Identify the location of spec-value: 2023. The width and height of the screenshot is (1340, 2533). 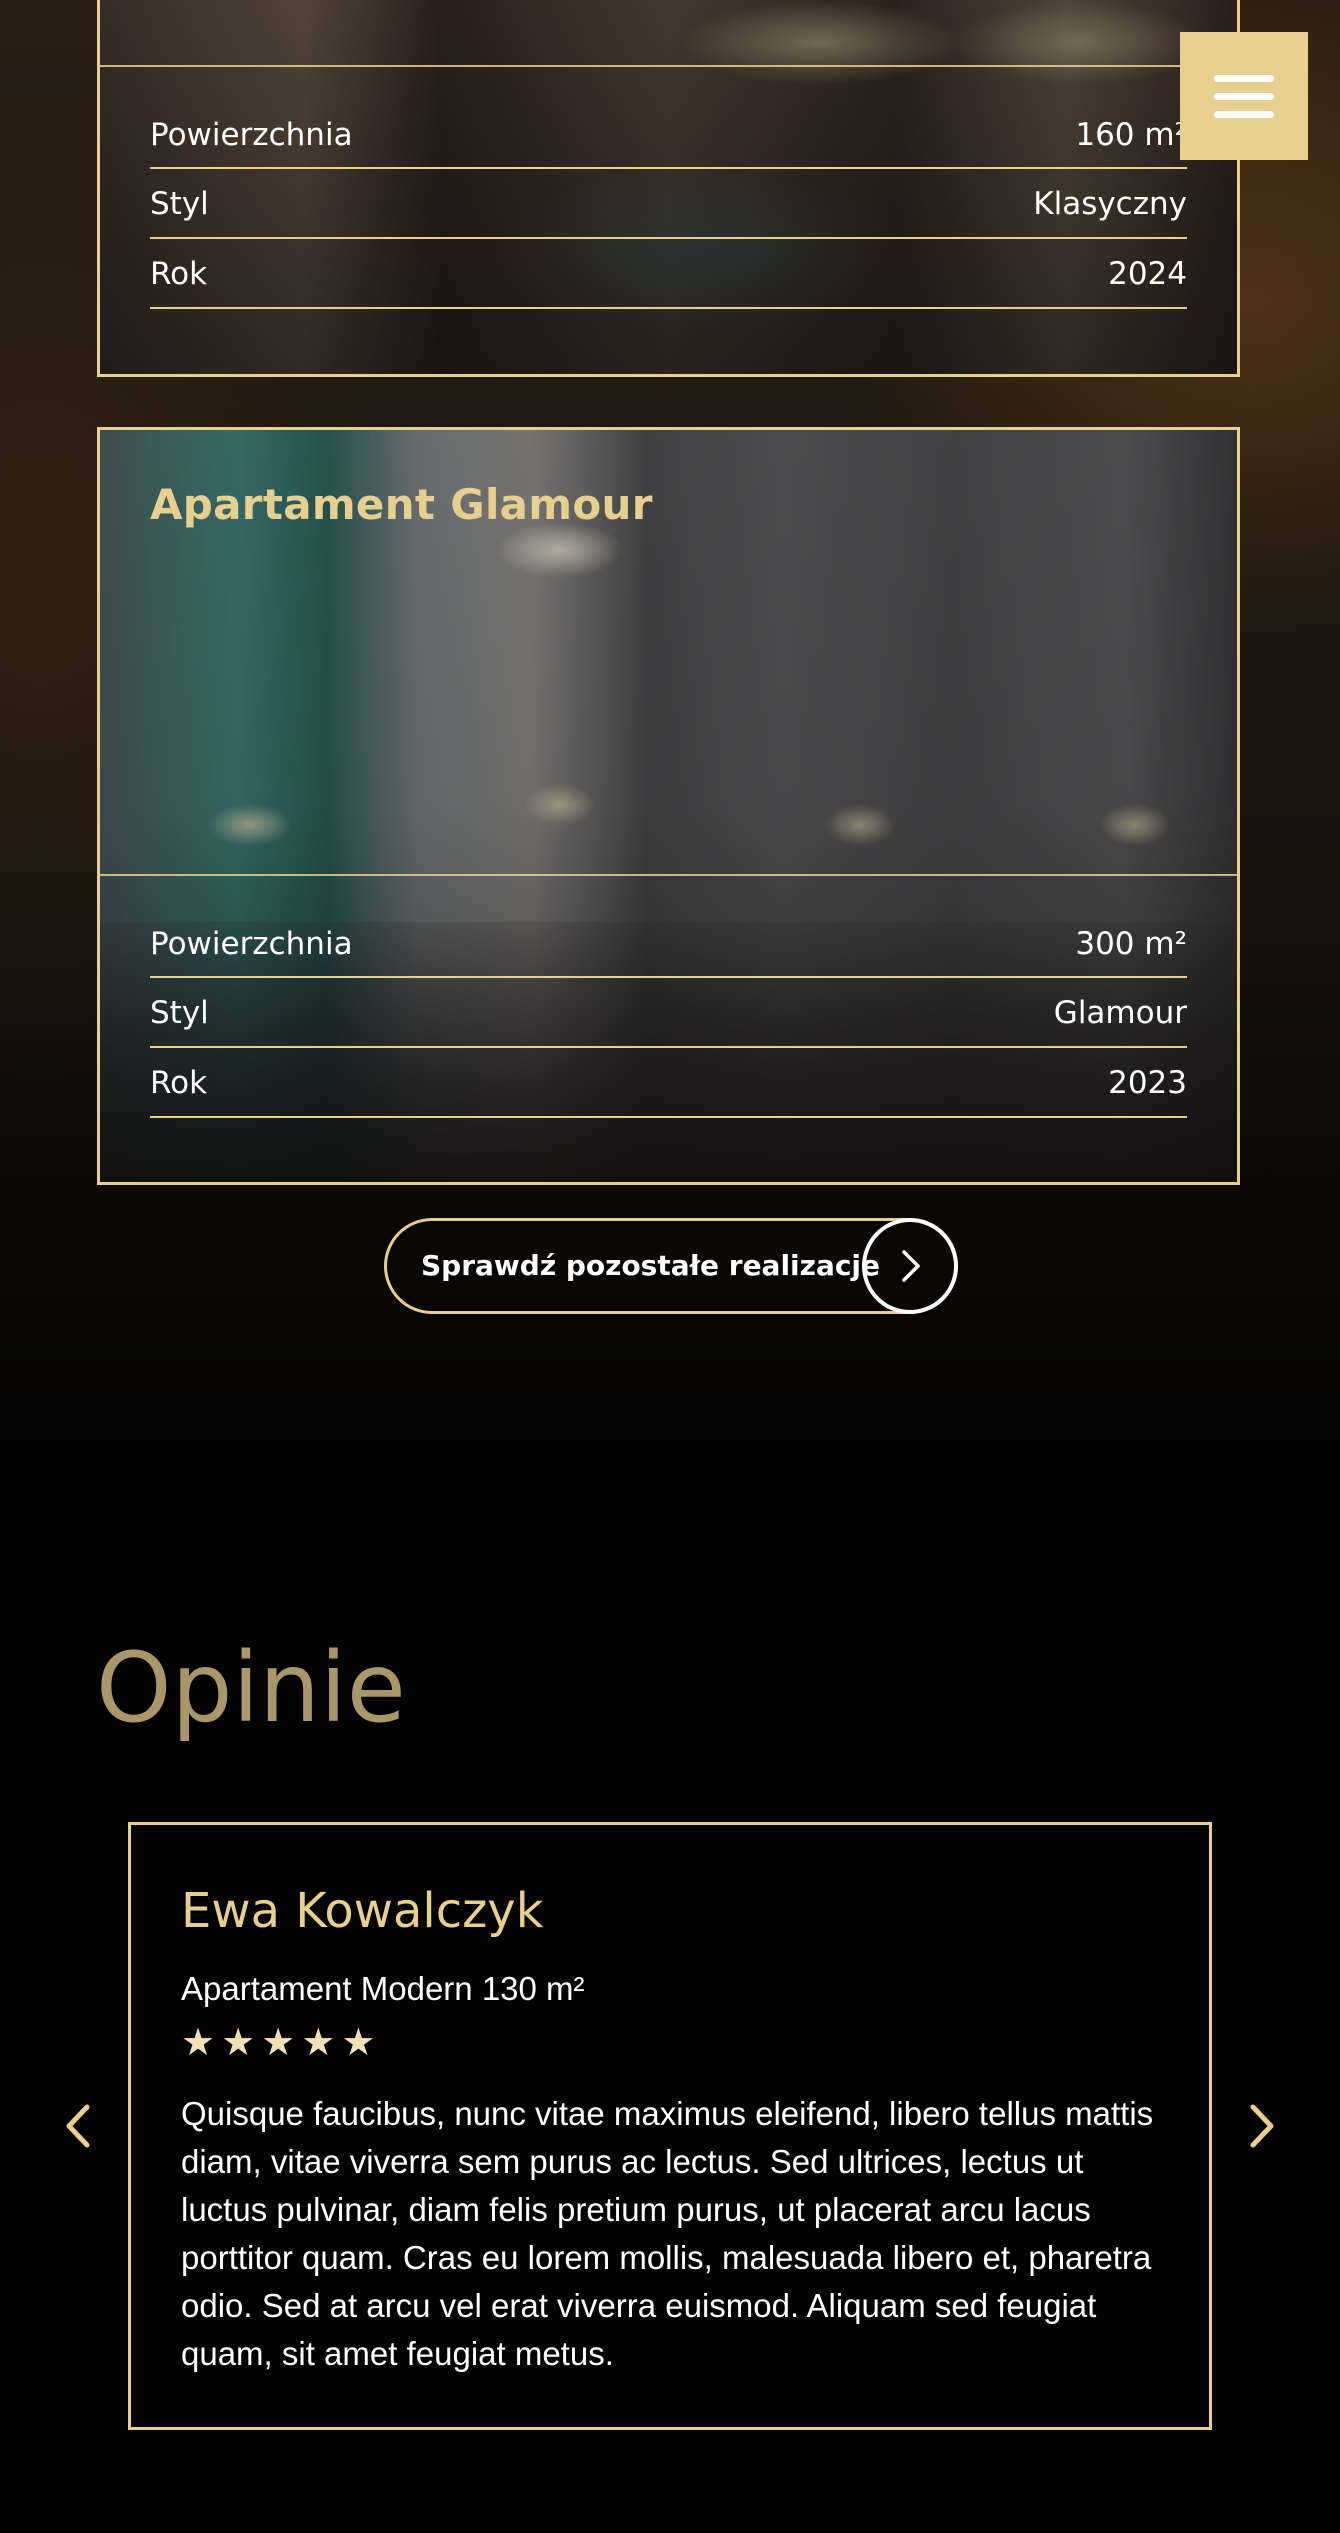
(1147, 1083).